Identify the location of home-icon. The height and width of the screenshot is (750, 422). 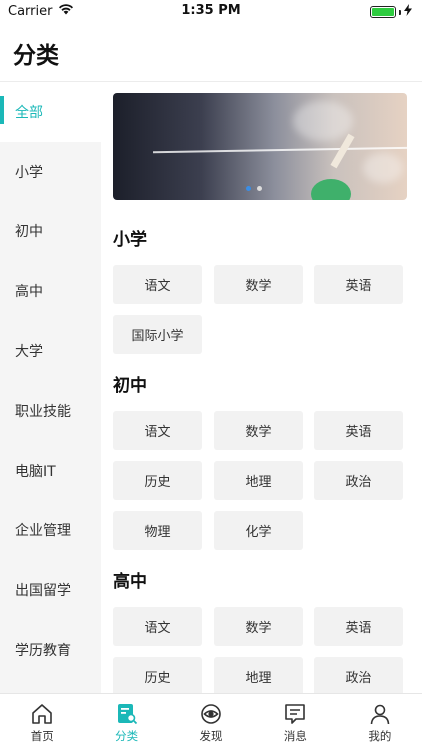
(42, 714).